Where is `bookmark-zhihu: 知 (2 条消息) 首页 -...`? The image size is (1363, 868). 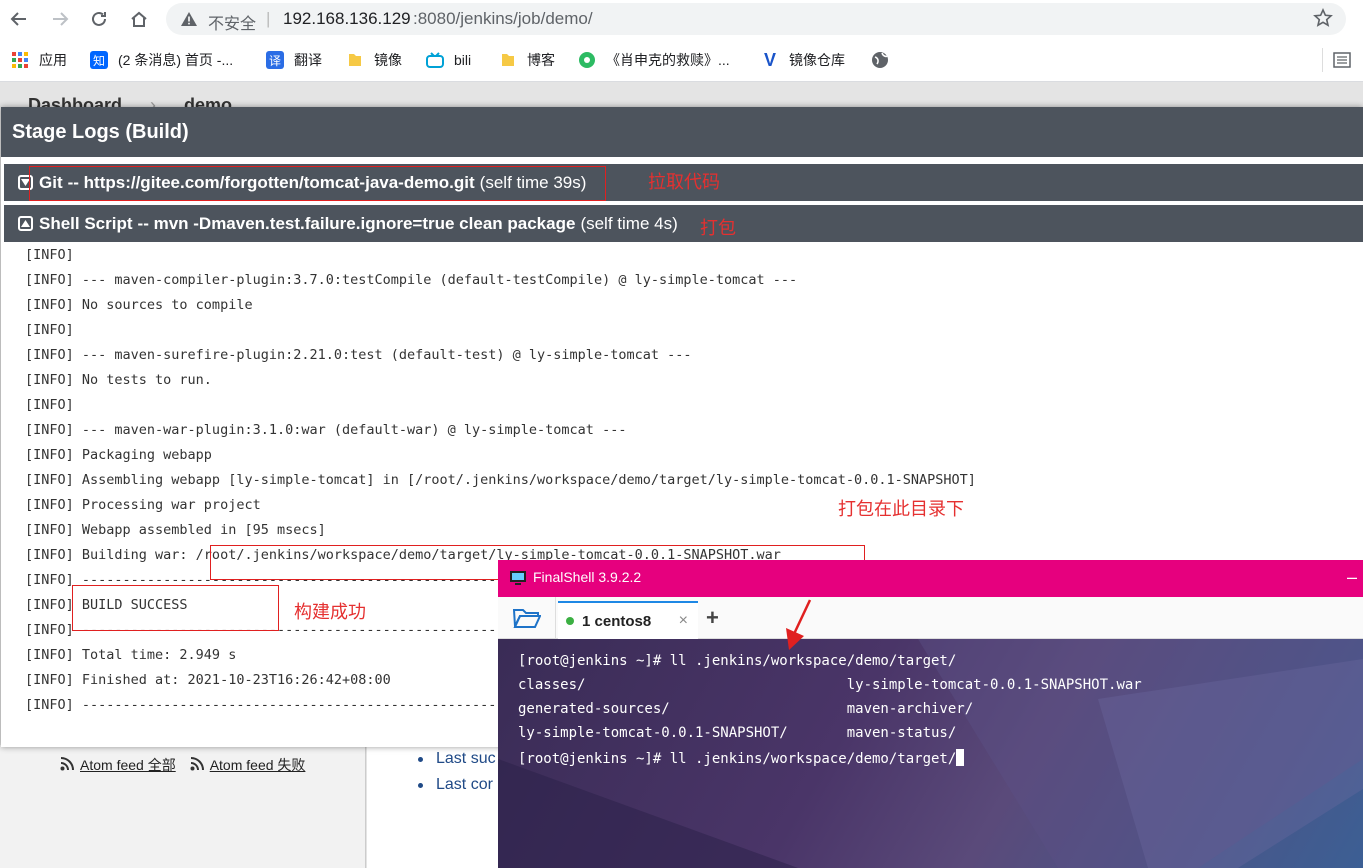 bookmark-zhihu: 知 (2 条消息) 首页 -... is located at coordinates (161, 60).